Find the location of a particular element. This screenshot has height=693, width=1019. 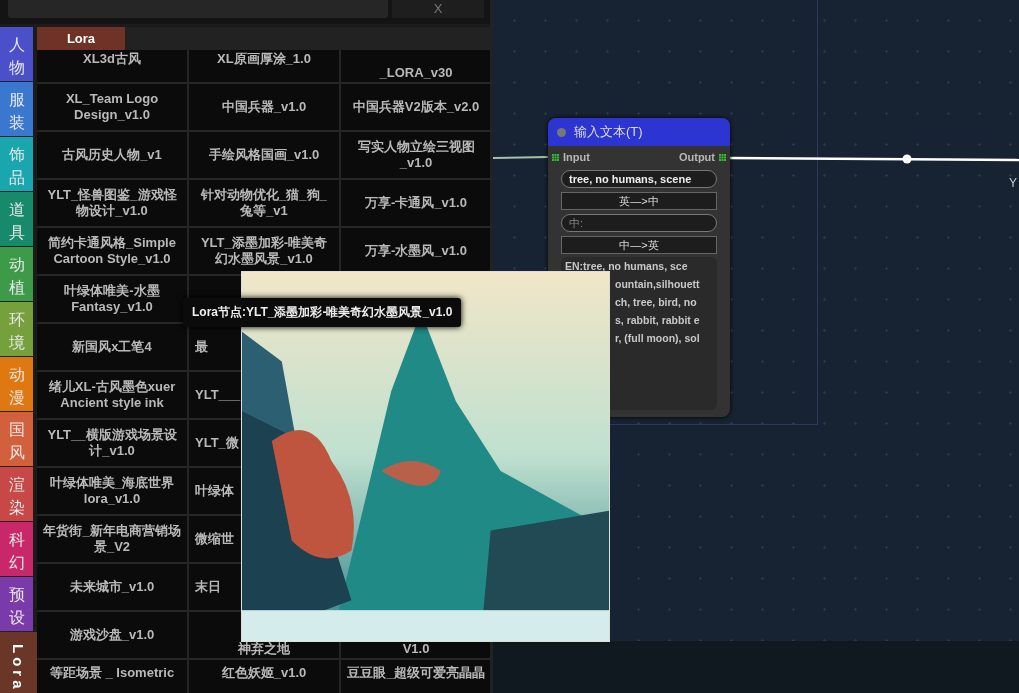

grid-cell: _LORA_v30 is located at coordinates (415, 66).